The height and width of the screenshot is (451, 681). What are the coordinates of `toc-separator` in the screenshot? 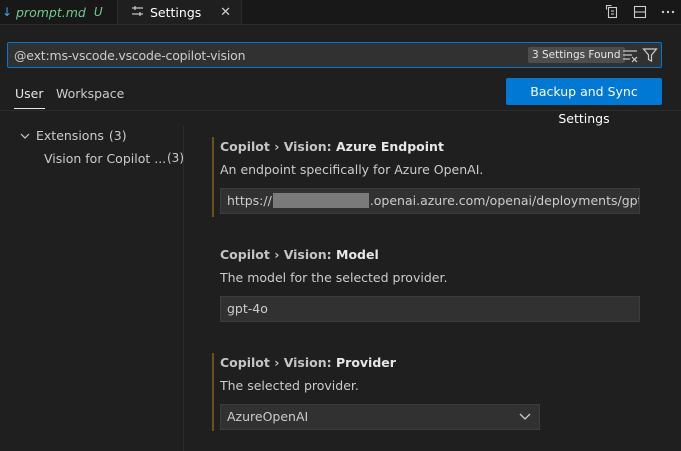 It's located at (183, 288).